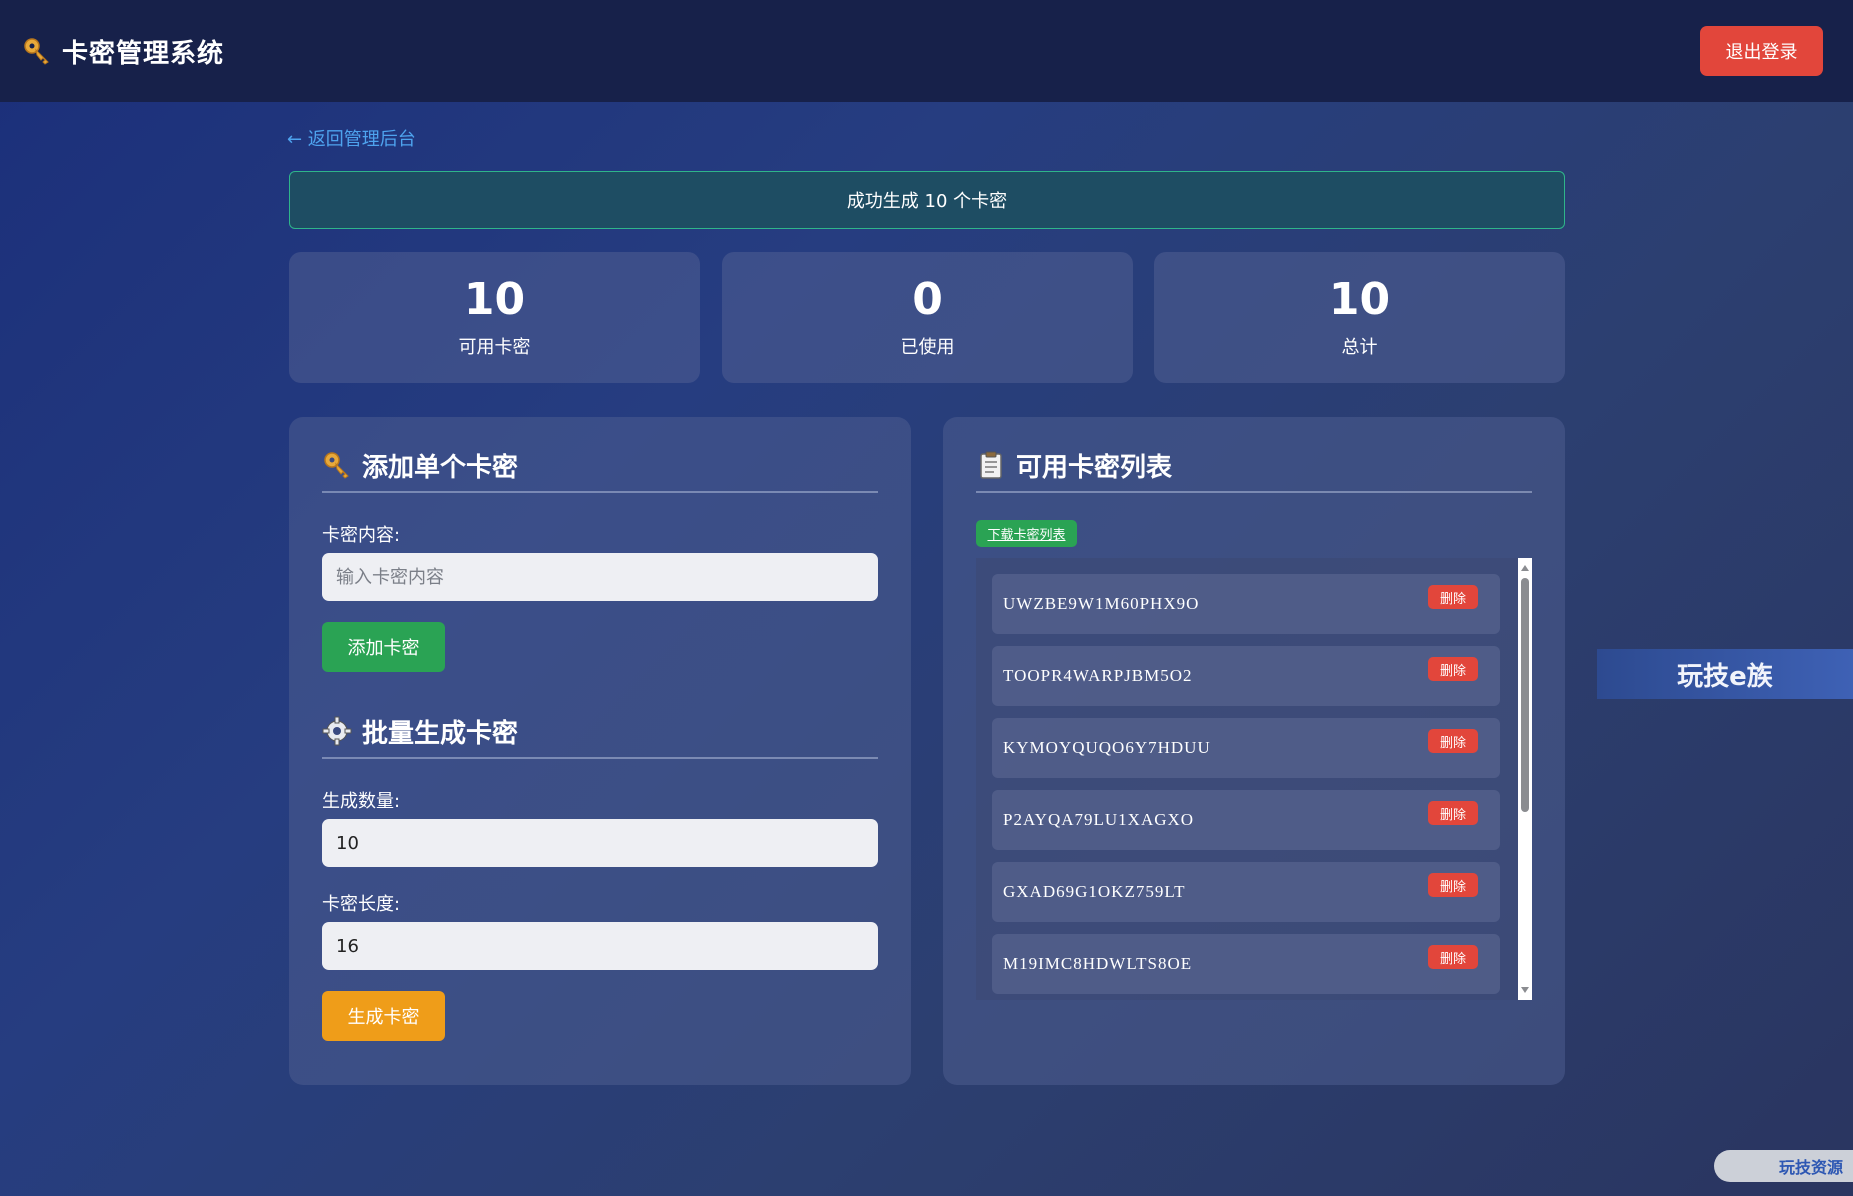 The height and width of the screenshot is (1196, 1853). What do you see at coordinates (1098, 963) in the screenshot?
I see `card-code: M19IMC8HDWLTS8OE` at bounding box center [1098, 963].